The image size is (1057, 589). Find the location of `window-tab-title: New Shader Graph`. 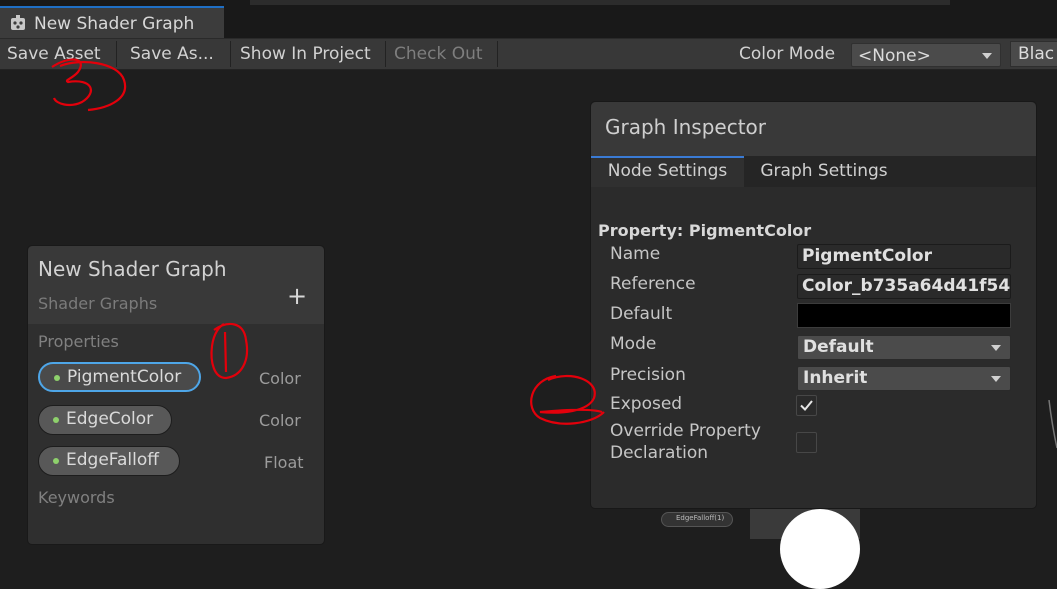

window-tab-title: New Shader Graph is located at coordinates (114, 24).